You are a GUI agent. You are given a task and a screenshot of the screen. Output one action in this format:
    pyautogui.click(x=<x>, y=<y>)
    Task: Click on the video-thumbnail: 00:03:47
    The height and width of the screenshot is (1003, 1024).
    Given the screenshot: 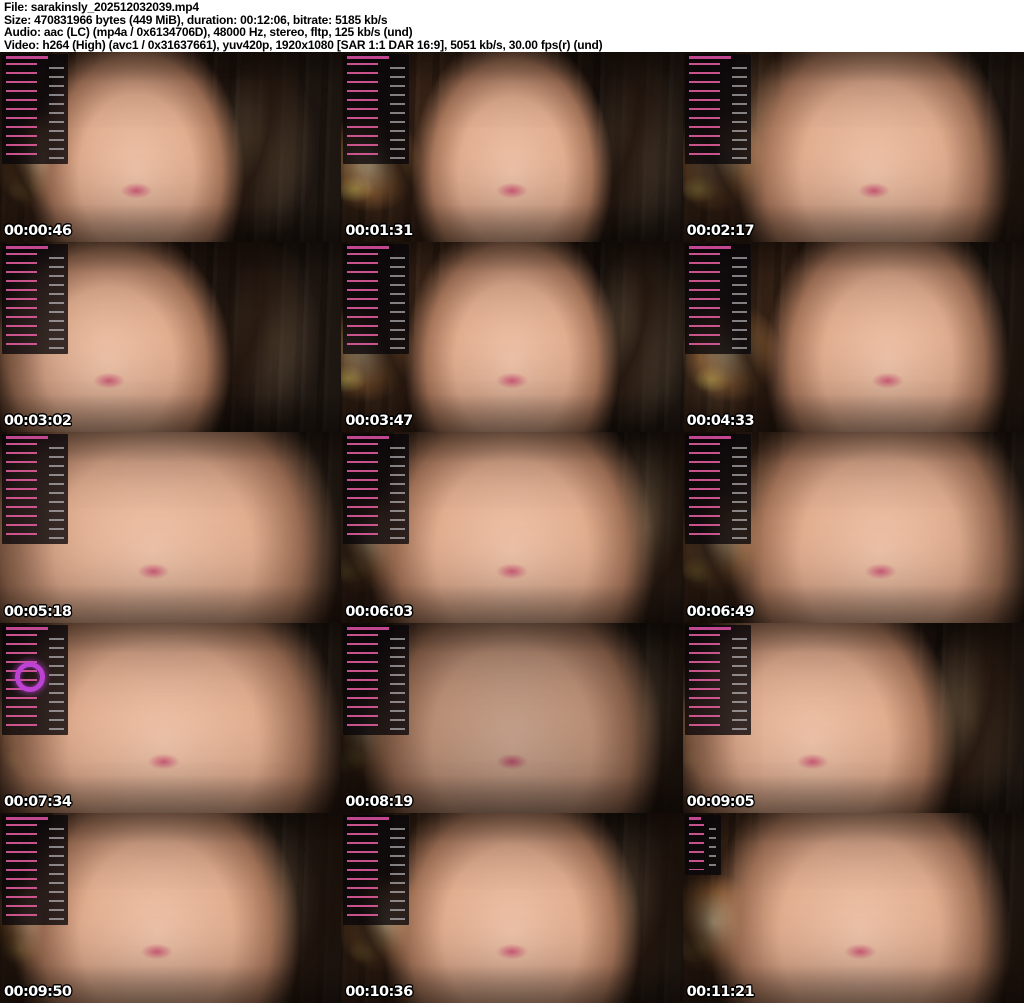 What is the action you would take?
    pyautogui.click(x=512, y=337)
    